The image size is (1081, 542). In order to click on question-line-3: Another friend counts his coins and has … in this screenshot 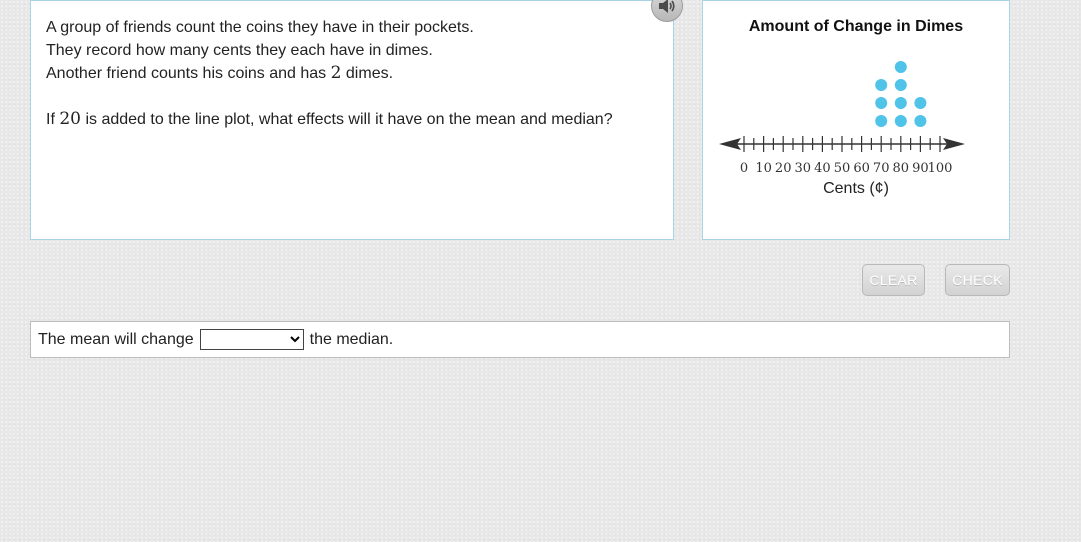, I will do `click(352, 74)`.